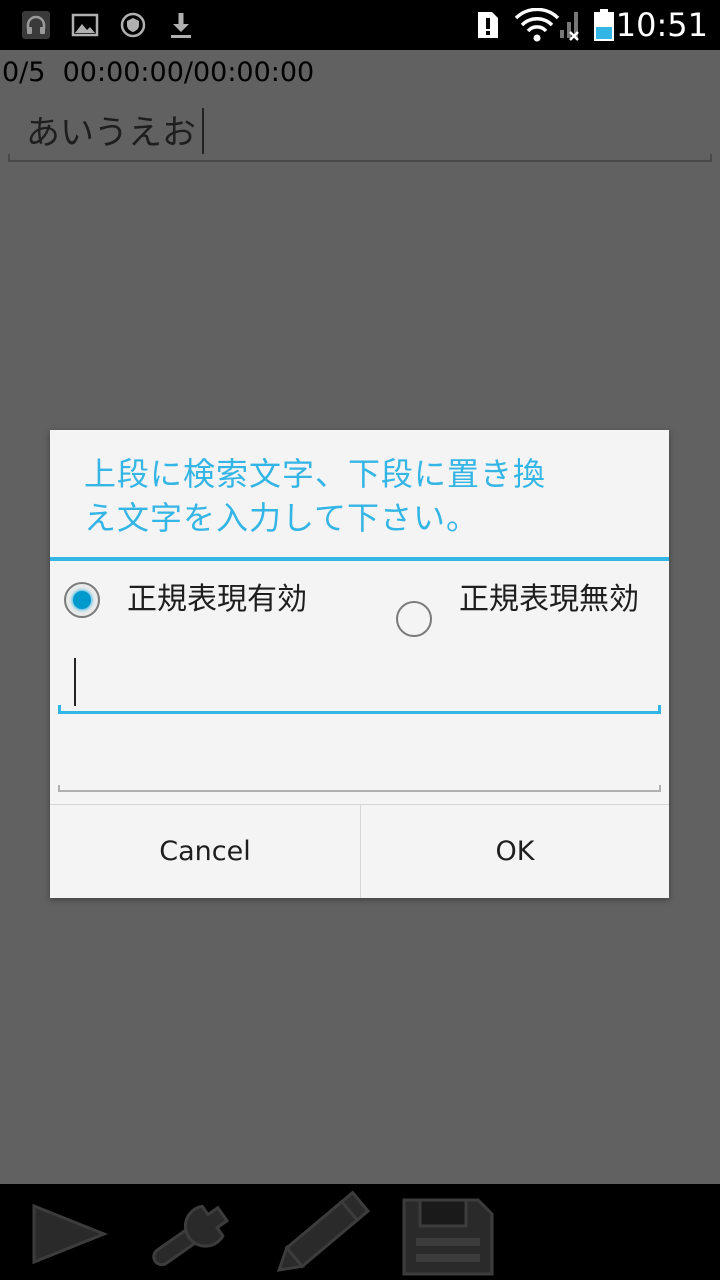  Describe the element at coordinates (203, 131) in the screenshot. I see `text-caret` at that location.